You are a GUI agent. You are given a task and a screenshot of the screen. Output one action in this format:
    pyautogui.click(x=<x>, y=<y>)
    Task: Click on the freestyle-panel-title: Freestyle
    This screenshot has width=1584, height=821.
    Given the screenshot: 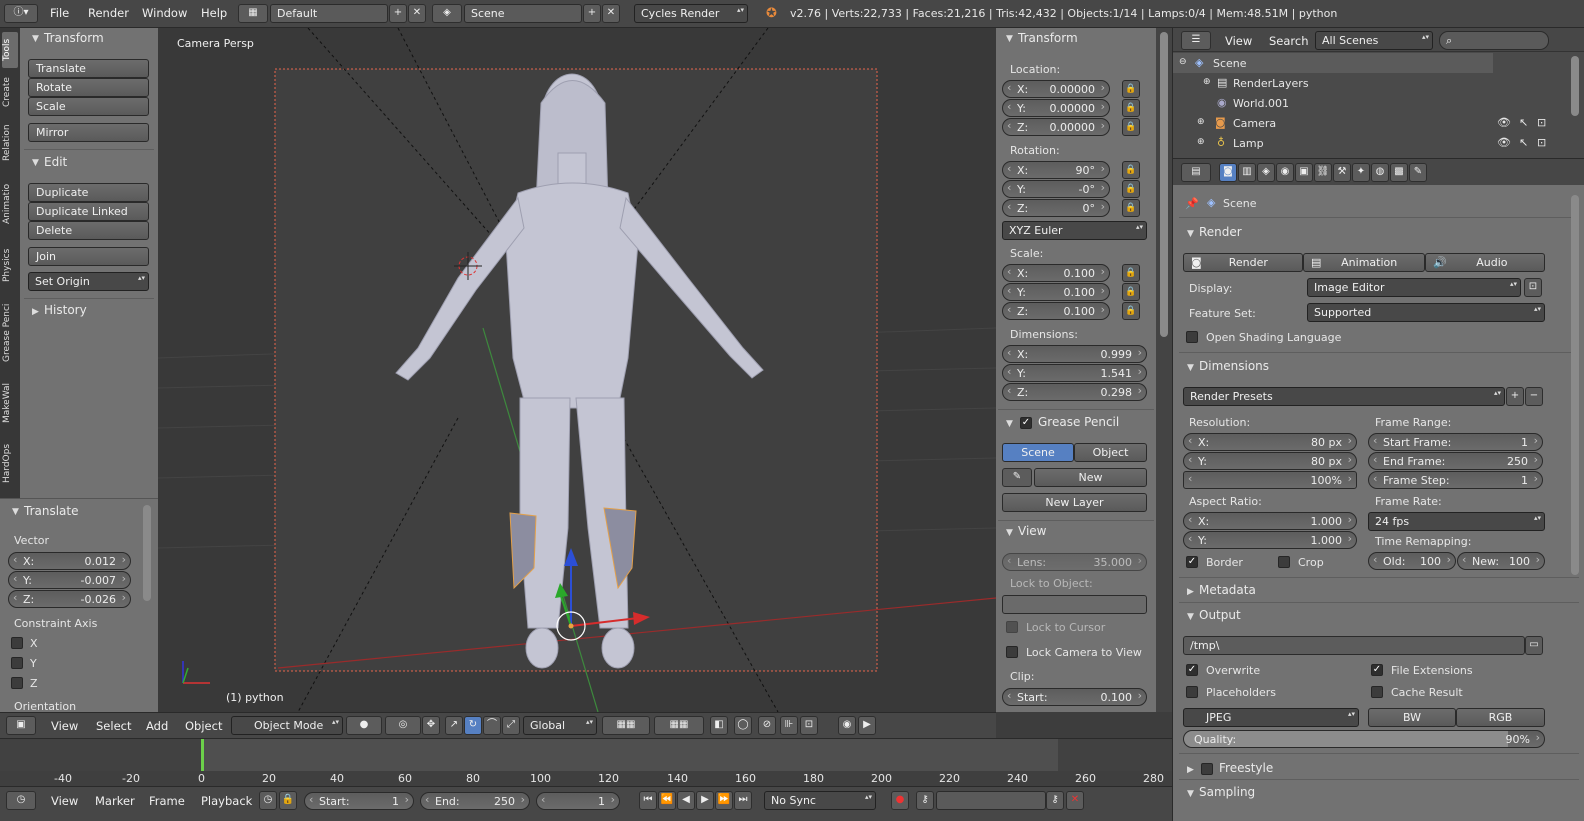 What is the action you would take?
    pyautogui.click(x=1246, y=768)
    